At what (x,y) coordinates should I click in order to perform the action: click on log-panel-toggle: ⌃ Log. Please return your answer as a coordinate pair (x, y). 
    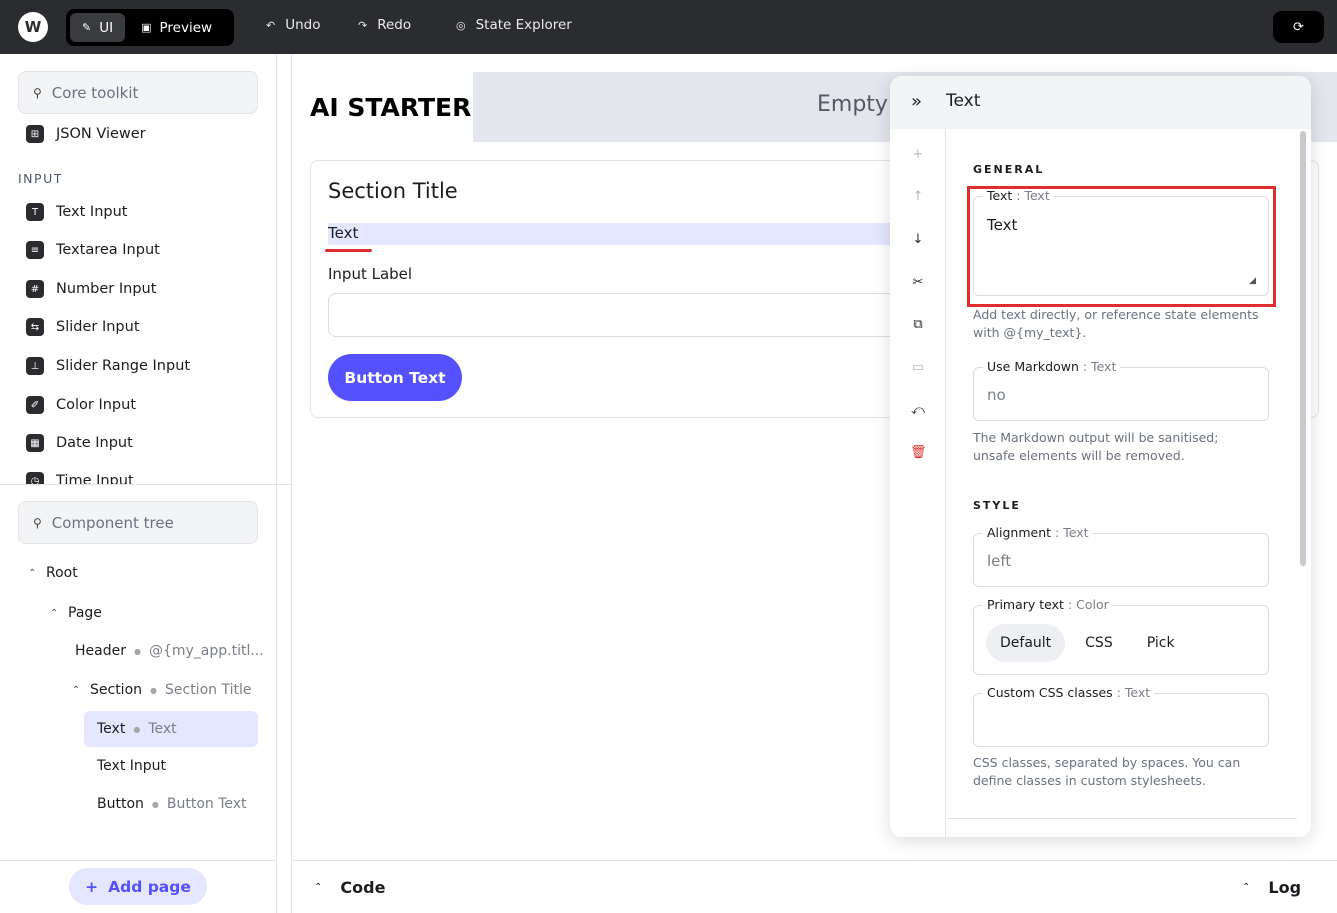
    Looking at the image, I should click on (1271, 887).